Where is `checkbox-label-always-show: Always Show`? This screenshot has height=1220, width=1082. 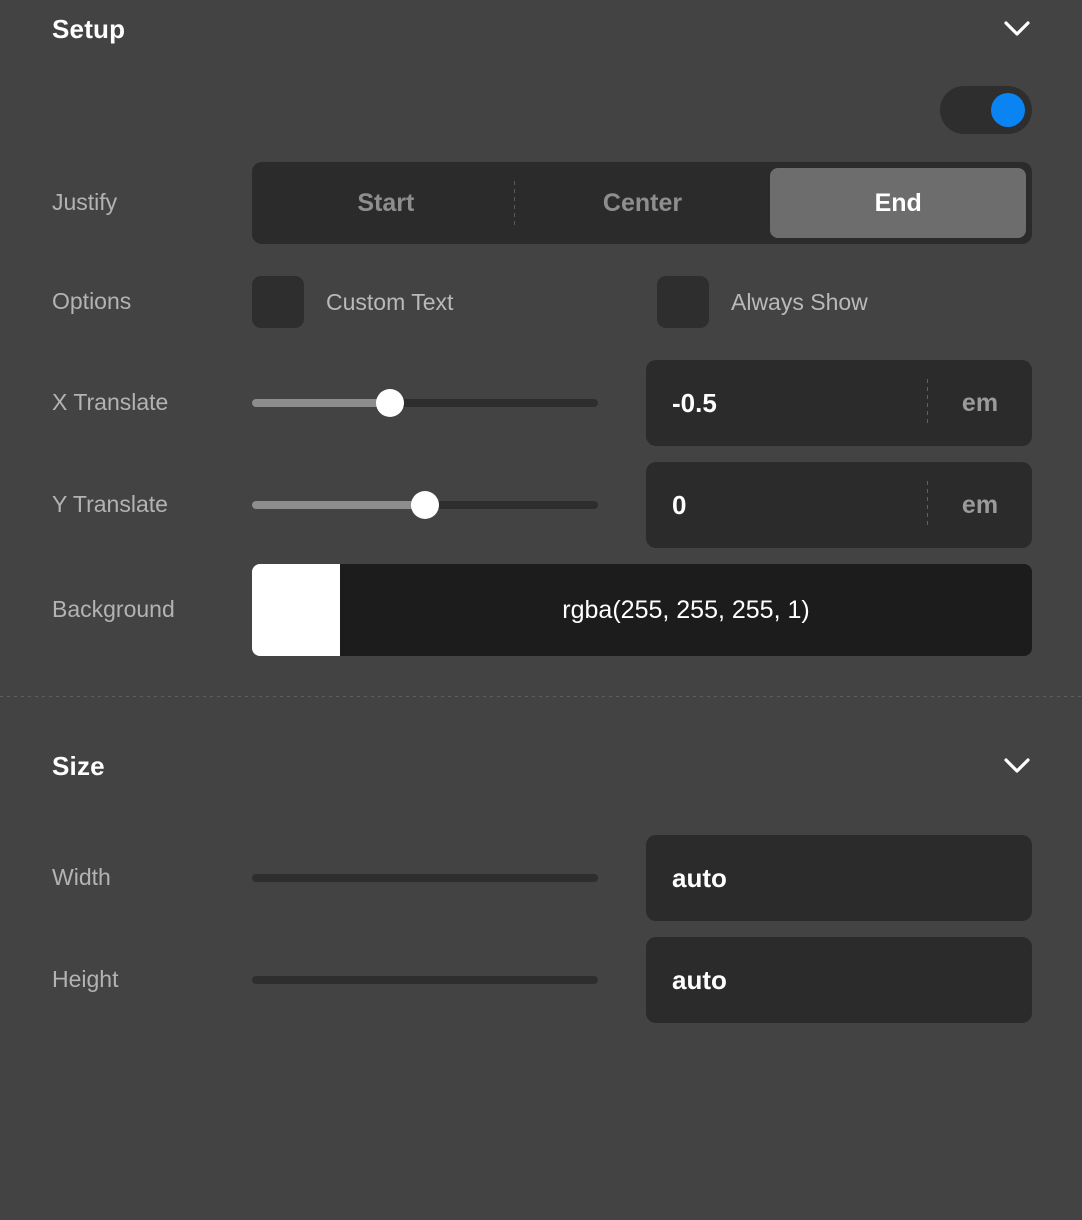
checkbox-label-always-show: Always Show is located at coordinates (799, 301).